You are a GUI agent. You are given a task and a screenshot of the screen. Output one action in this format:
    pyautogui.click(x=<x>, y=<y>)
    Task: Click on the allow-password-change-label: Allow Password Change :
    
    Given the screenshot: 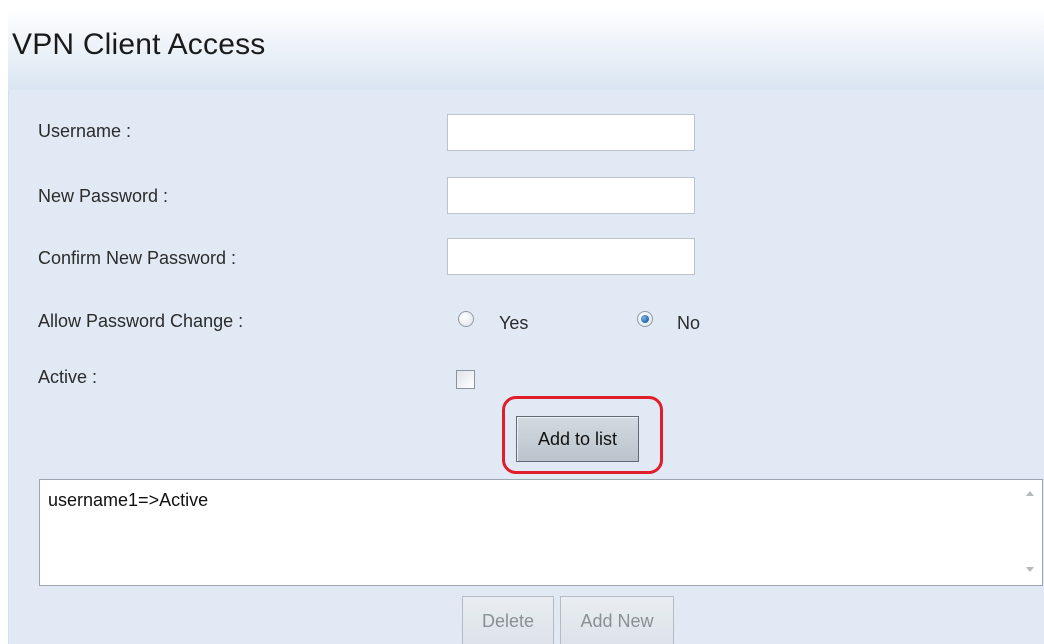 What is the action you would take?
    pyautogui.click(x=141, y=321)
    